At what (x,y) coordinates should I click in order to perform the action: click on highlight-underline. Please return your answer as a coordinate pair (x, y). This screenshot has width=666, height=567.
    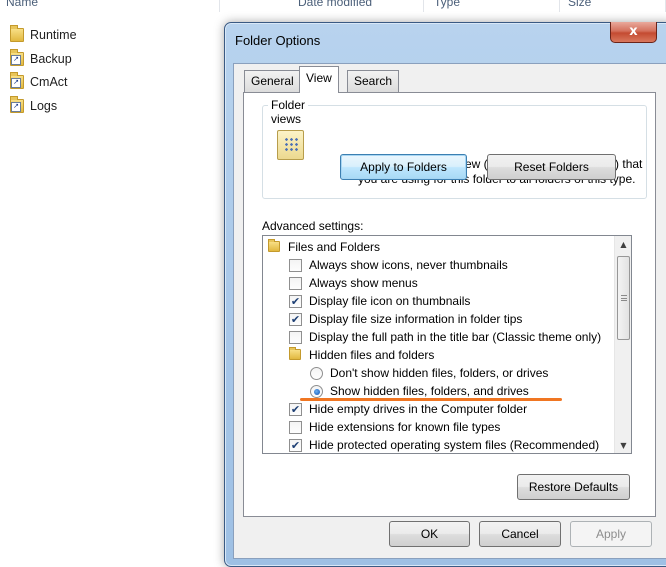
    Looking at the image, I should click on (431, 399).